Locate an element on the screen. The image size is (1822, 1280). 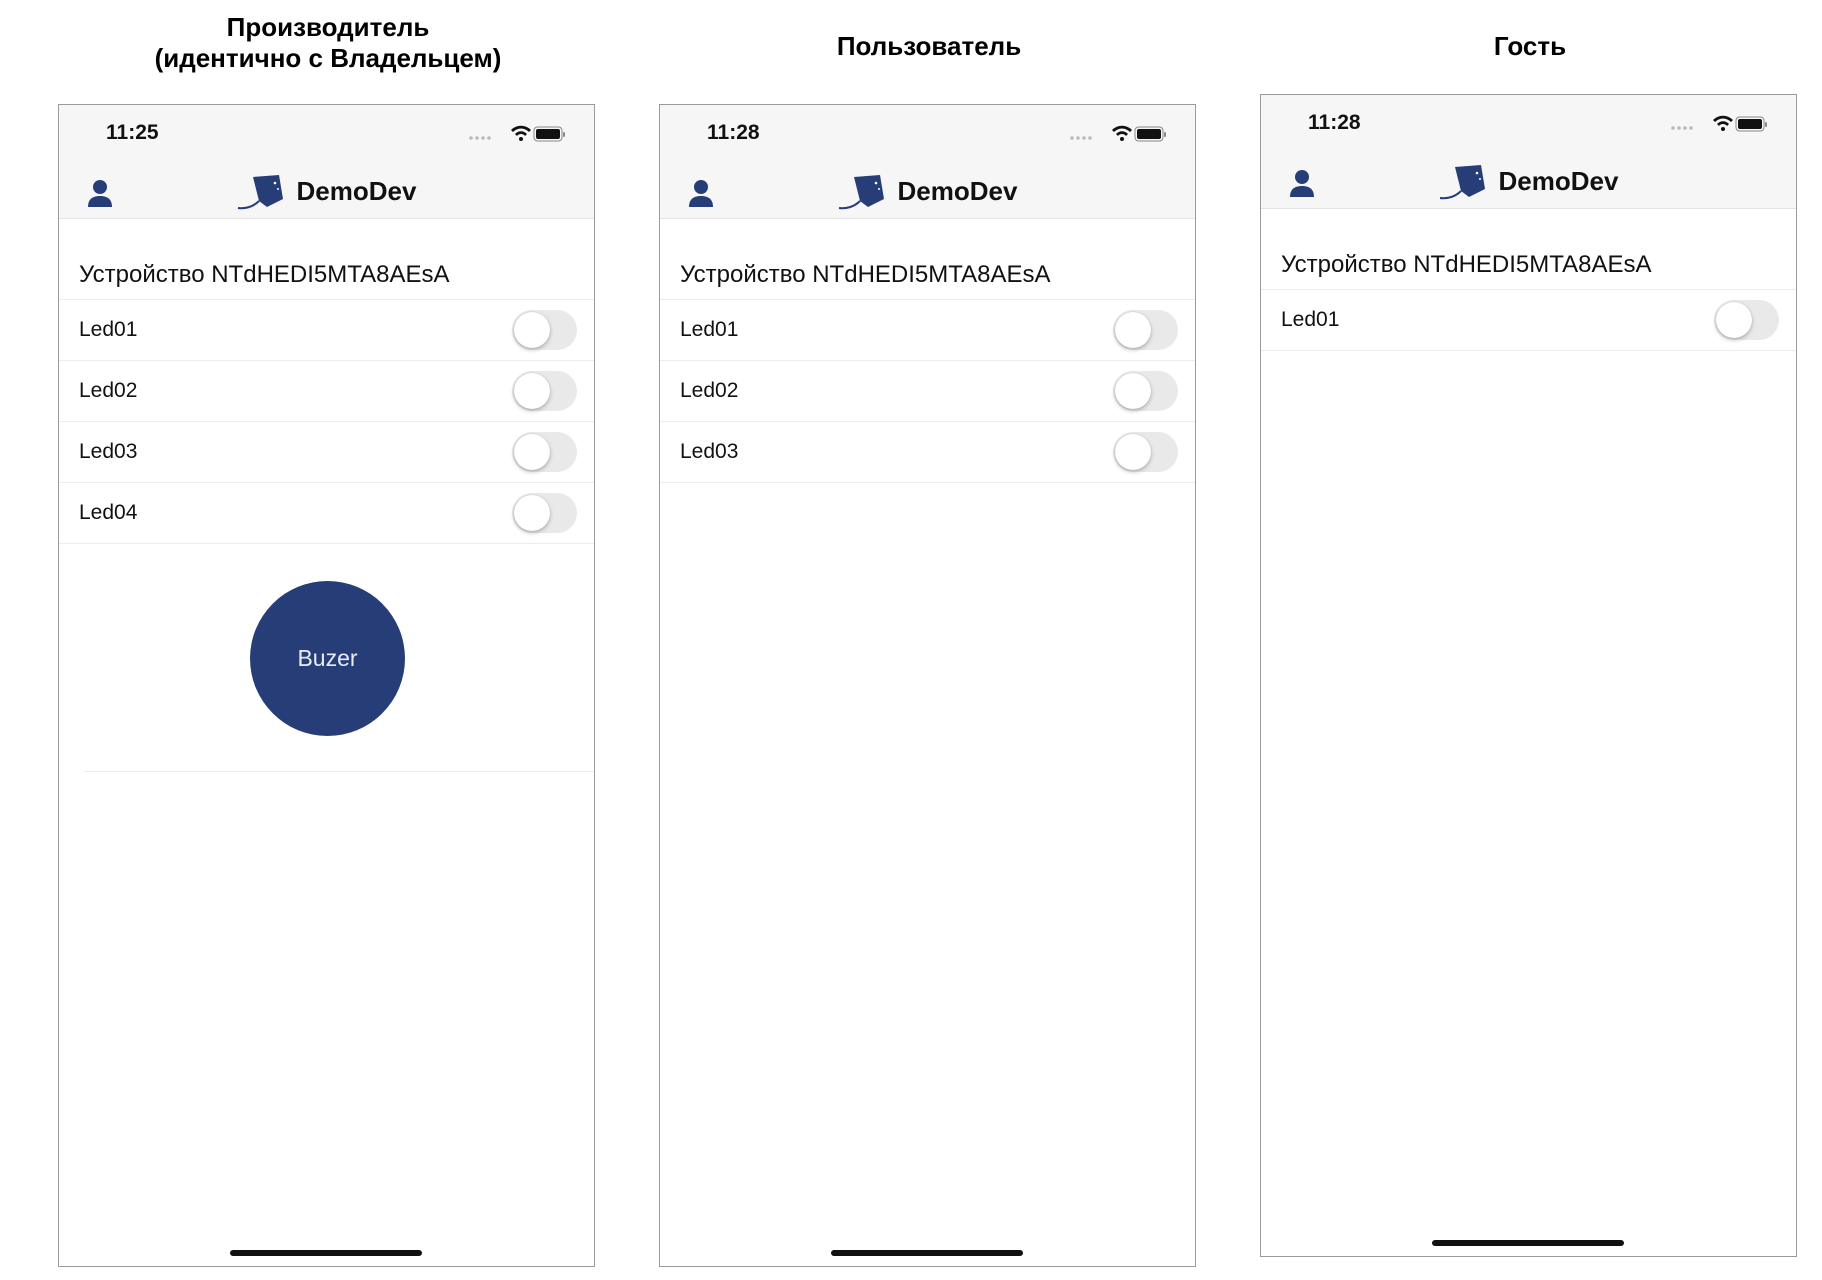
device-content: Устройство NTdHEDI5MTA8AEsA Led01 is located at coordinates (1528, 280).